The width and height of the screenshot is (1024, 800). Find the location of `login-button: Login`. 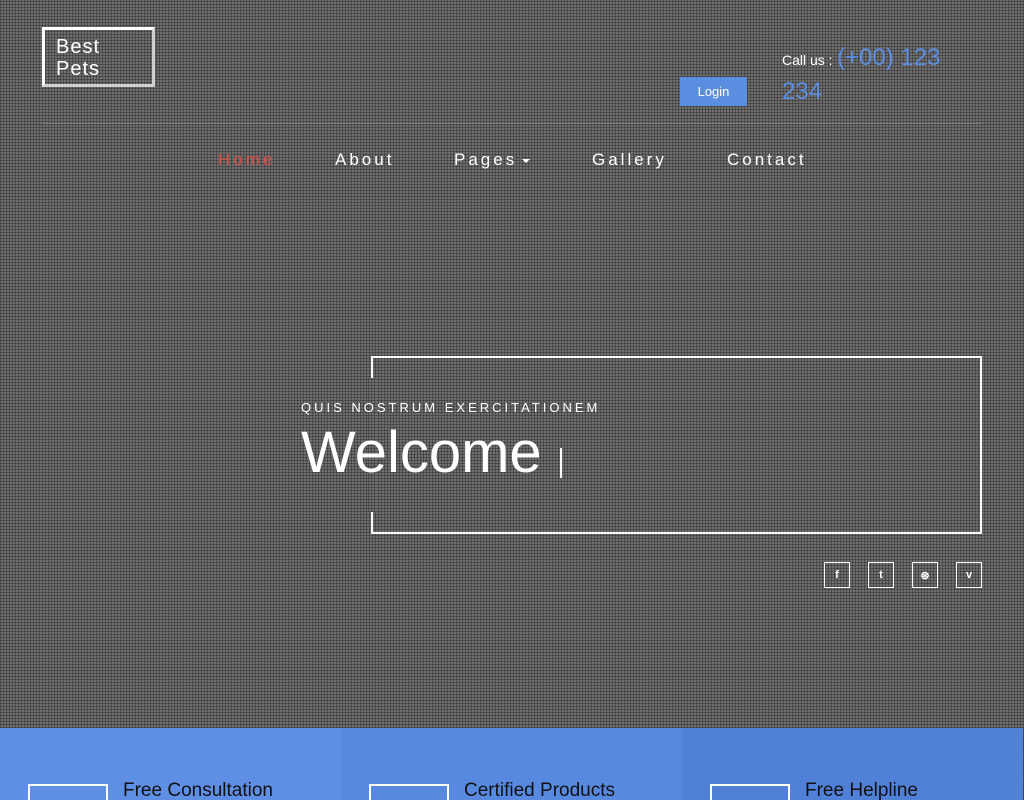

login-button: Login is located at coordinates (713, 91).